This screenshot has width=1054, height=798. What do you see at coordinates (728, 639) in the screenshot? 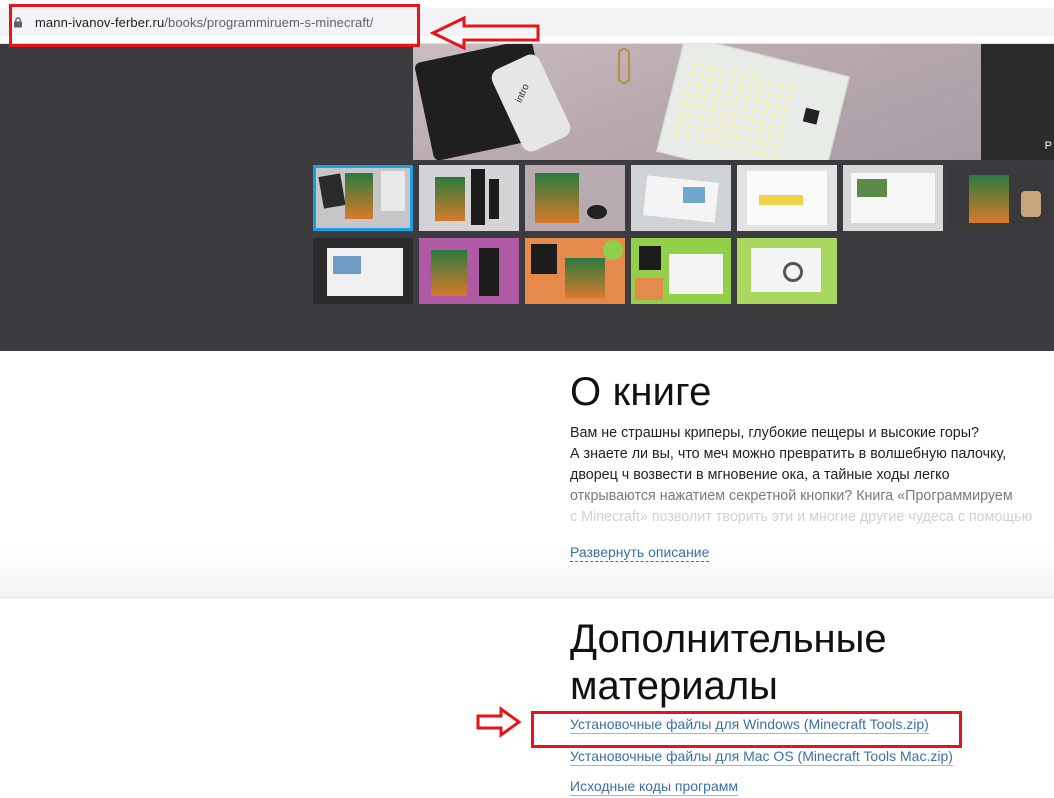
I see `materials-heading-line: Дополнительные` at bounding box center [728, 639].